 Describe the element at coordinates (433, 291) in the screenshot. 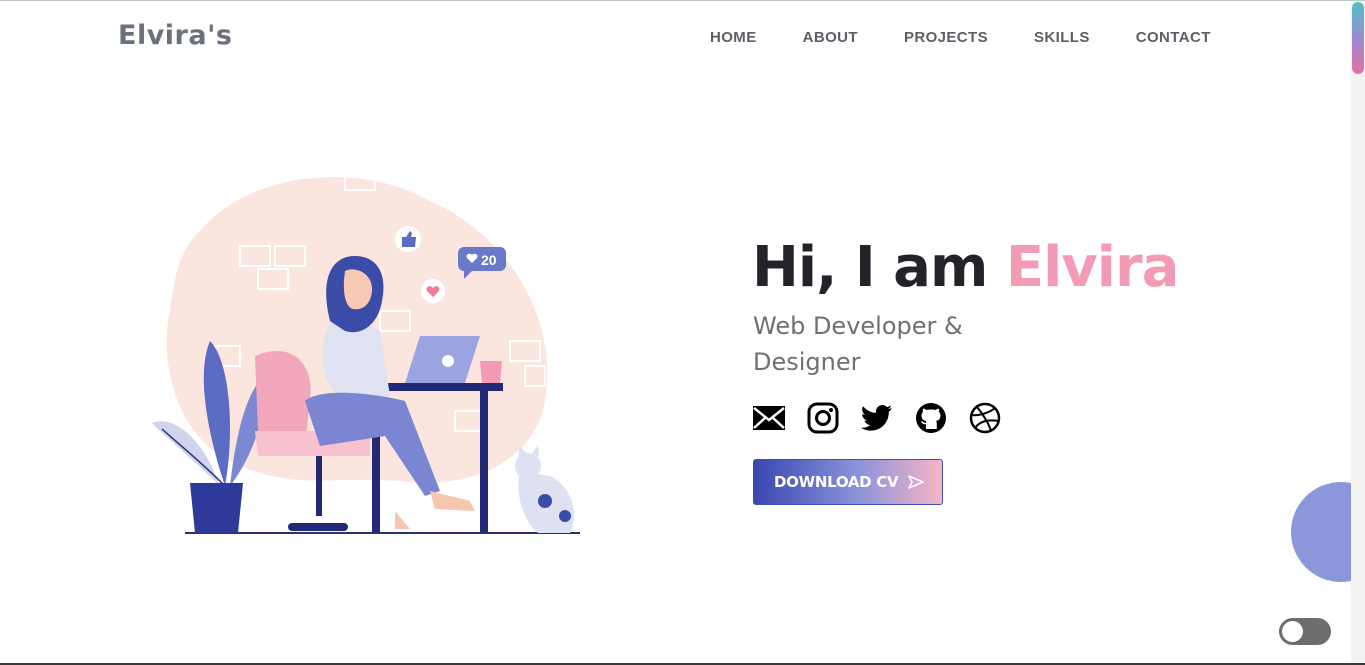

I see `heart-bubble` at that location.